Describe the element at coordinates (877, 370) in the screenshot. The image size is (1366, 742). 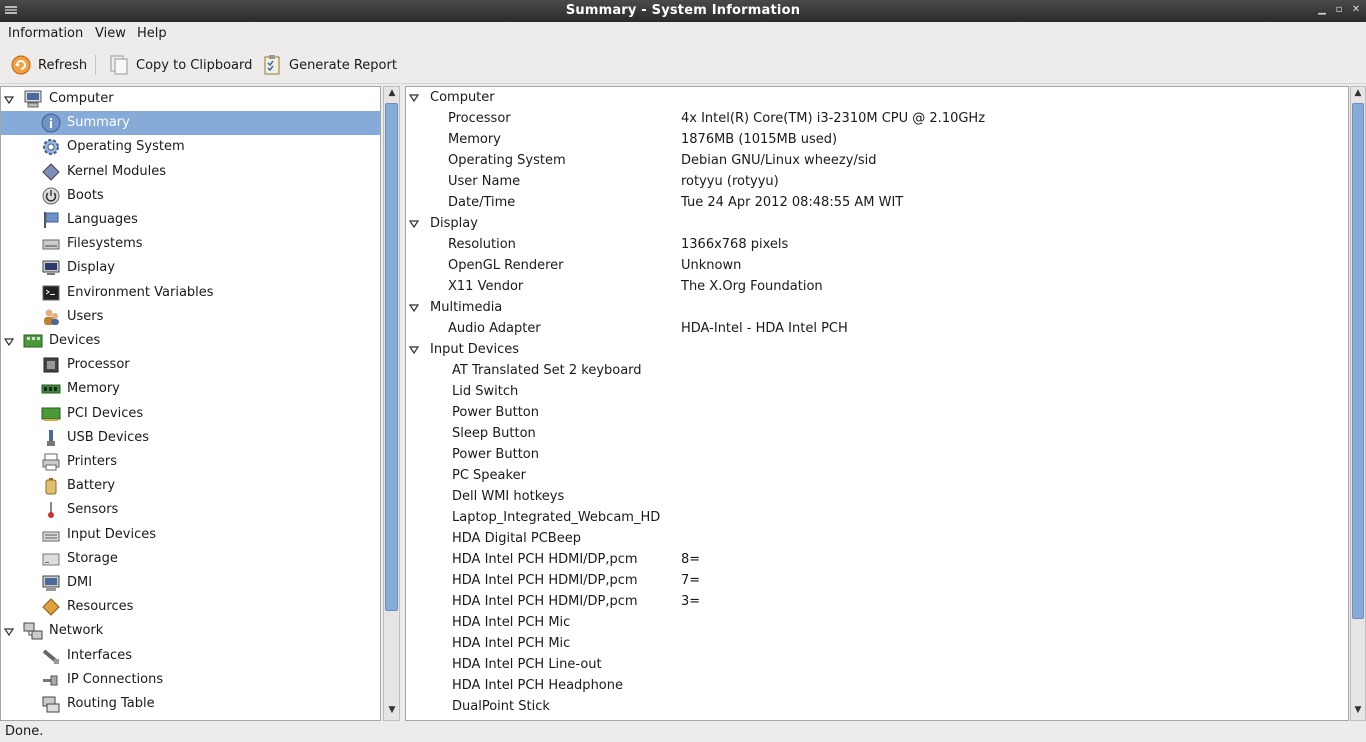
I see `device-row: AT Translated Set 2 keyboard` at that location.